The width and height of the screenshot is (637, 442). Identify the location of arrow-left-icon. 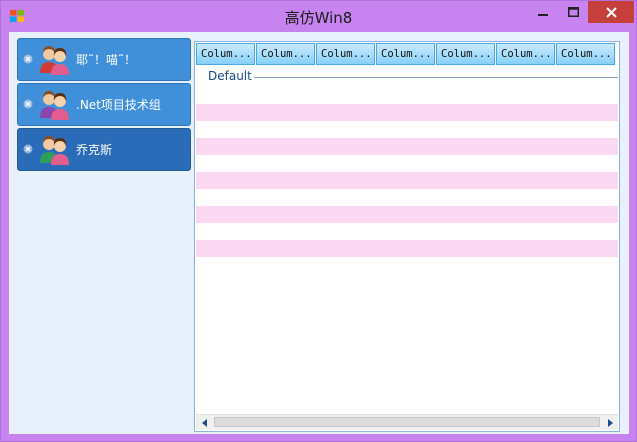
(204, 422).